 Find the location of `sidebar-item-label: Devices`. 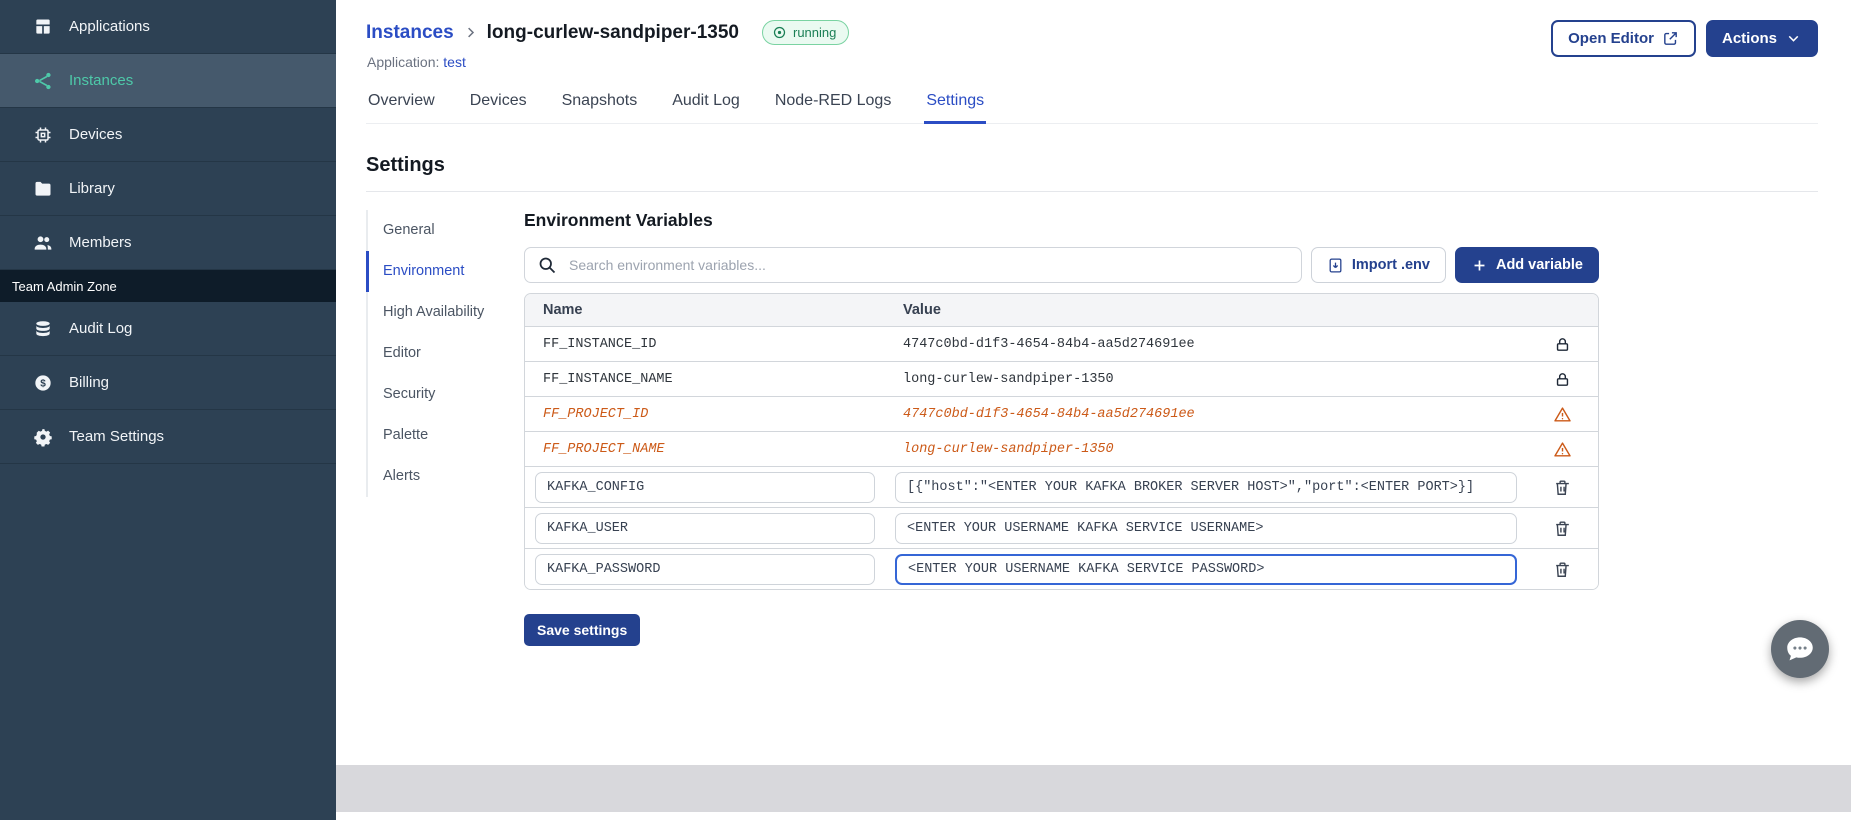

sidebar-item-label: Devices is located at coordinates (96, 134).